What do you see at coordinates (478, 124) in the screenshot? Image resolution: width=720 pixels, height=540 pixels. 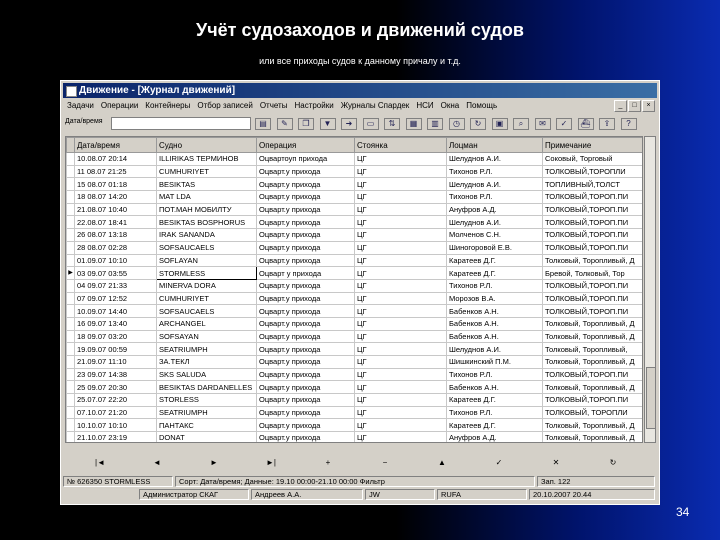 I see `refresh-icon: ↻` at bounding box center [478, 124].